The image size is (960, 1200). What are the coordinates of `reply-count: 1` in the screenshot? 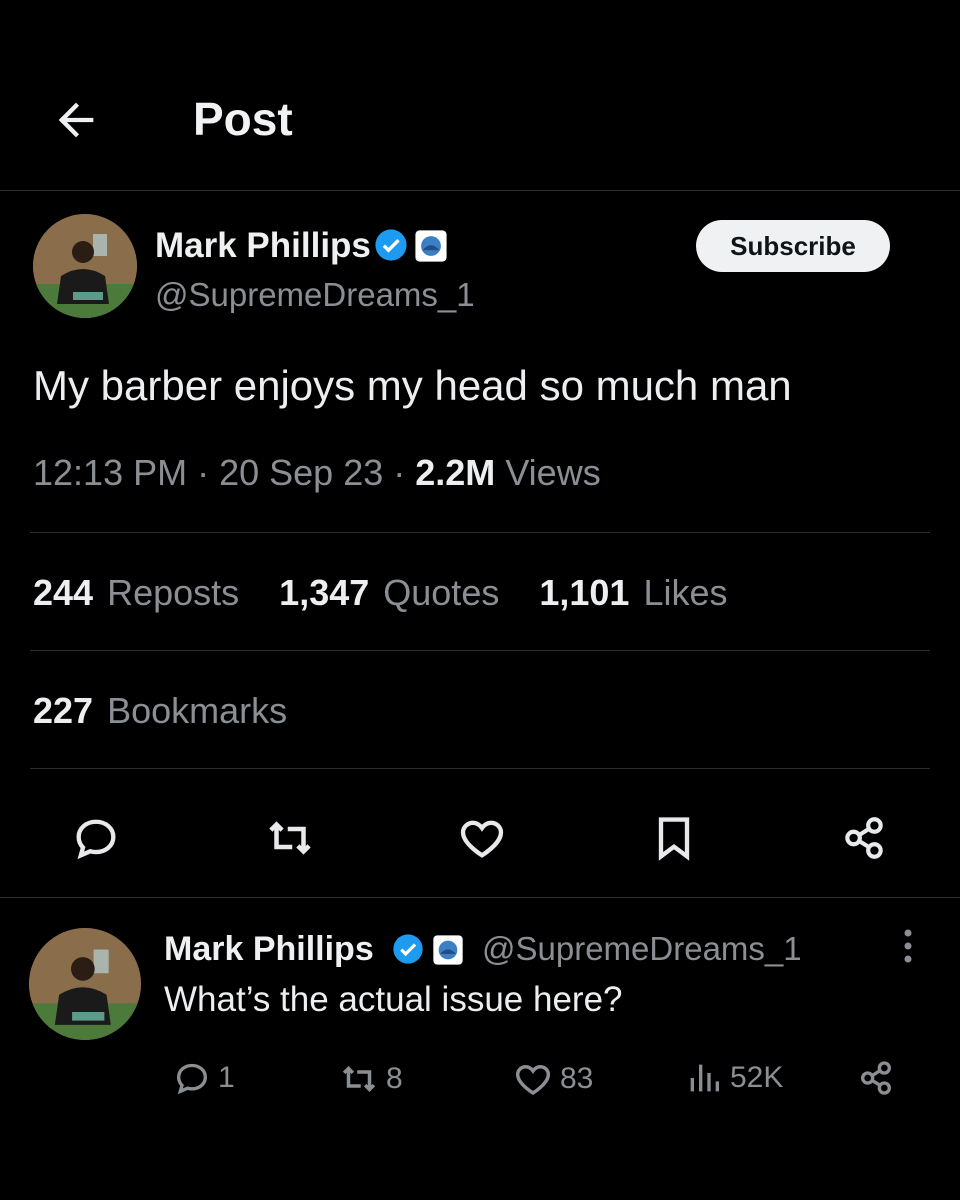 It's located at (226, 1077).